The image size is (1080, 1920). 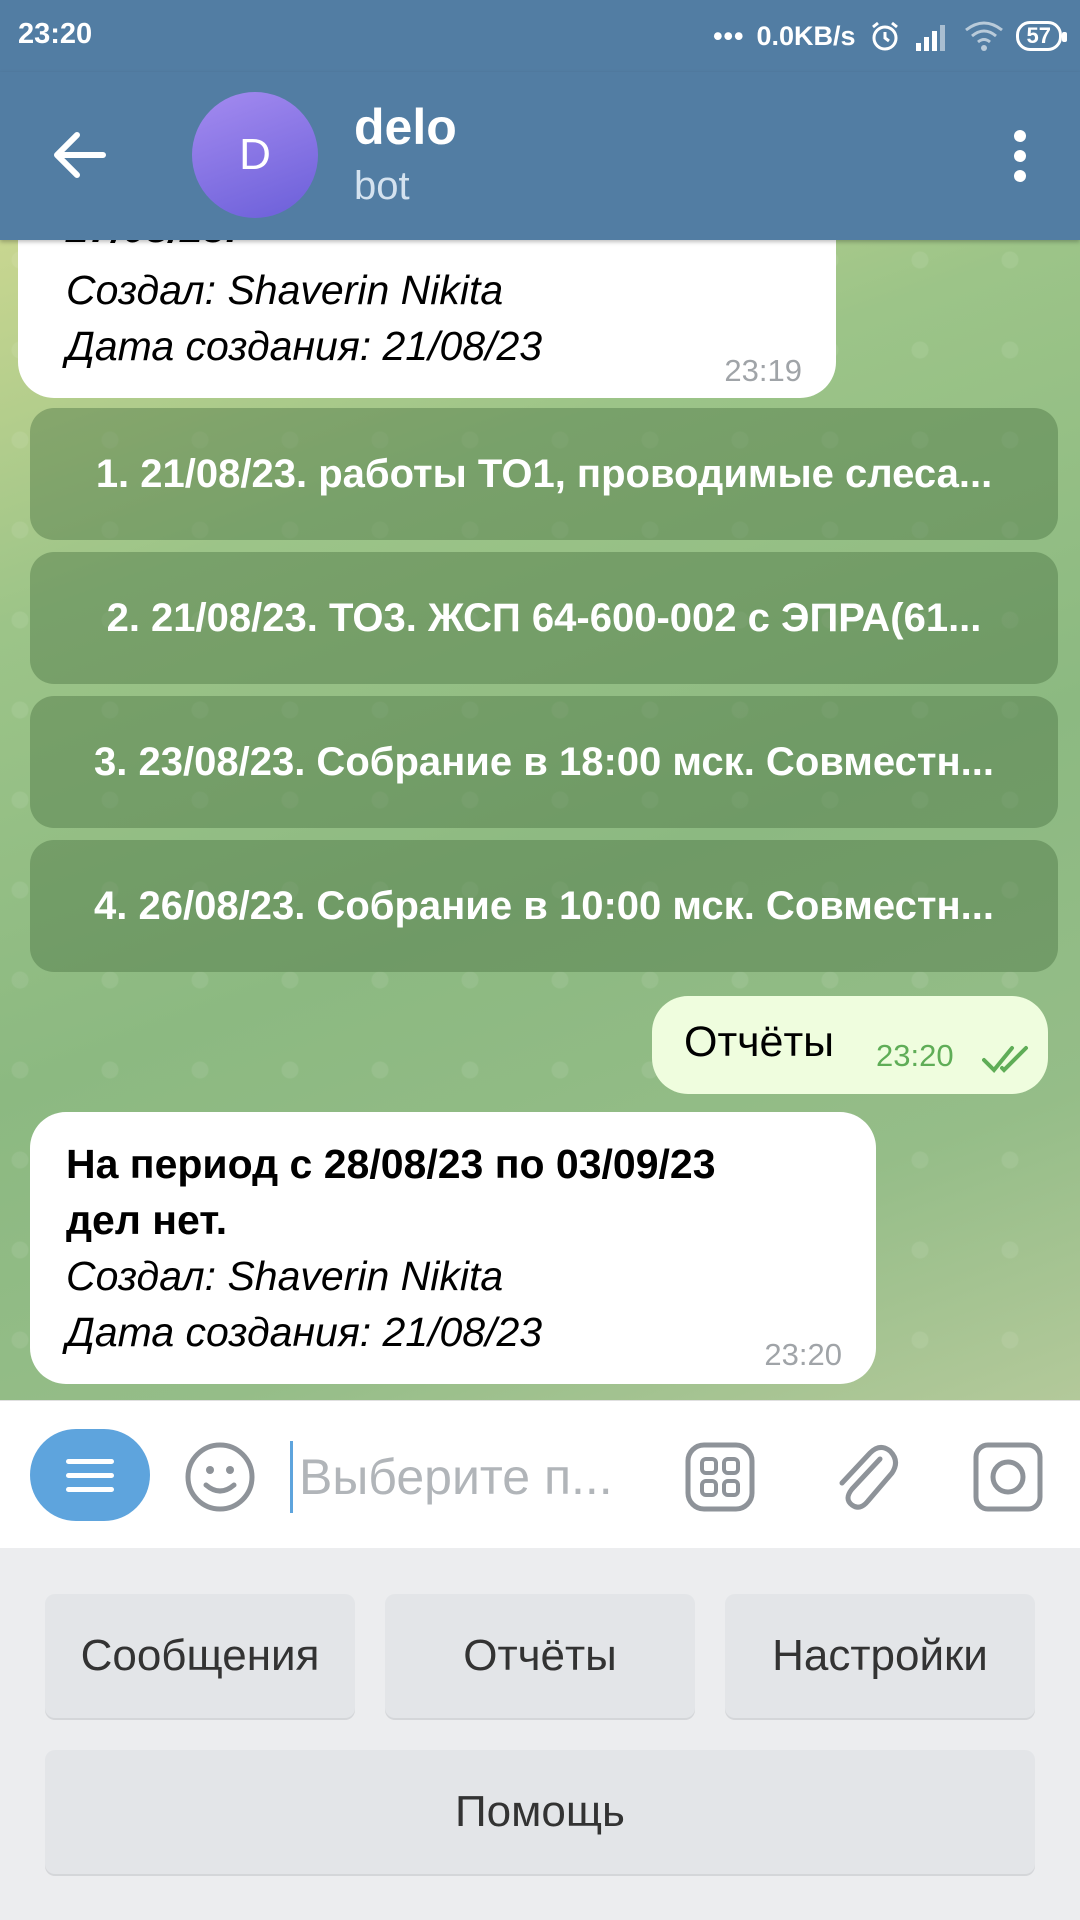 What do you see at coordinates (540, 1812) in the screenshot?
I see `keyboard-button-help: Помощь` at bounding box center [540, 1812].